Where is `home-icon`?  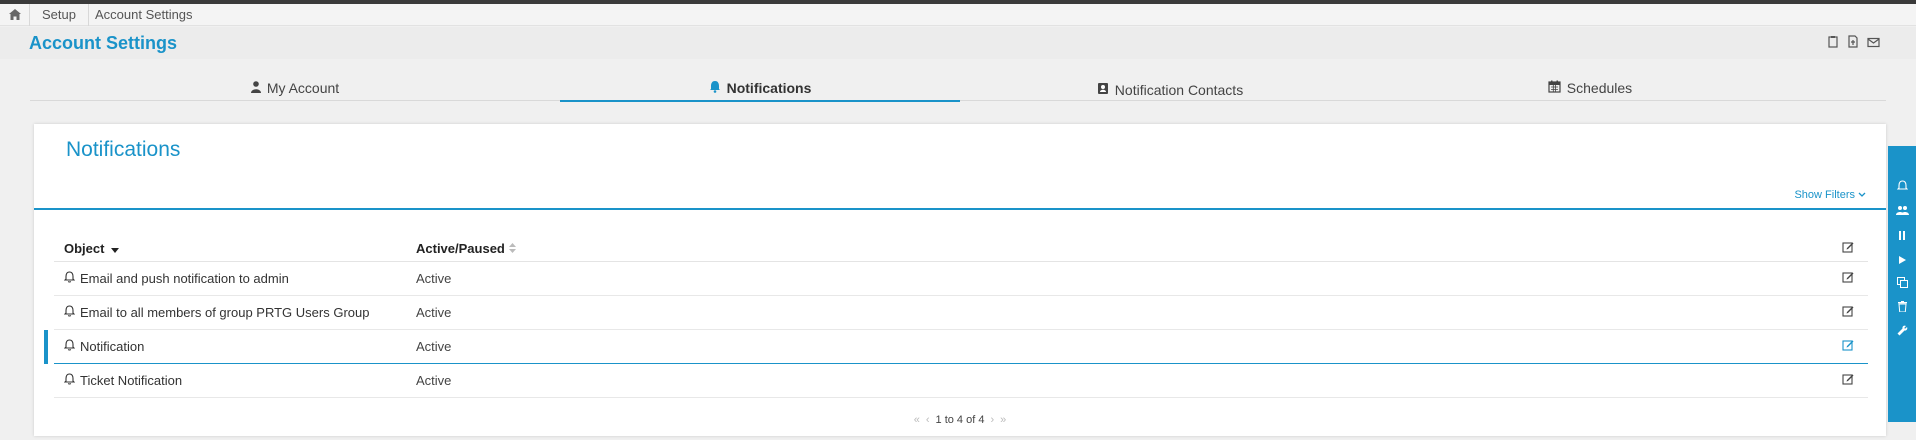
home-icon is located at coordinates (15, 14).